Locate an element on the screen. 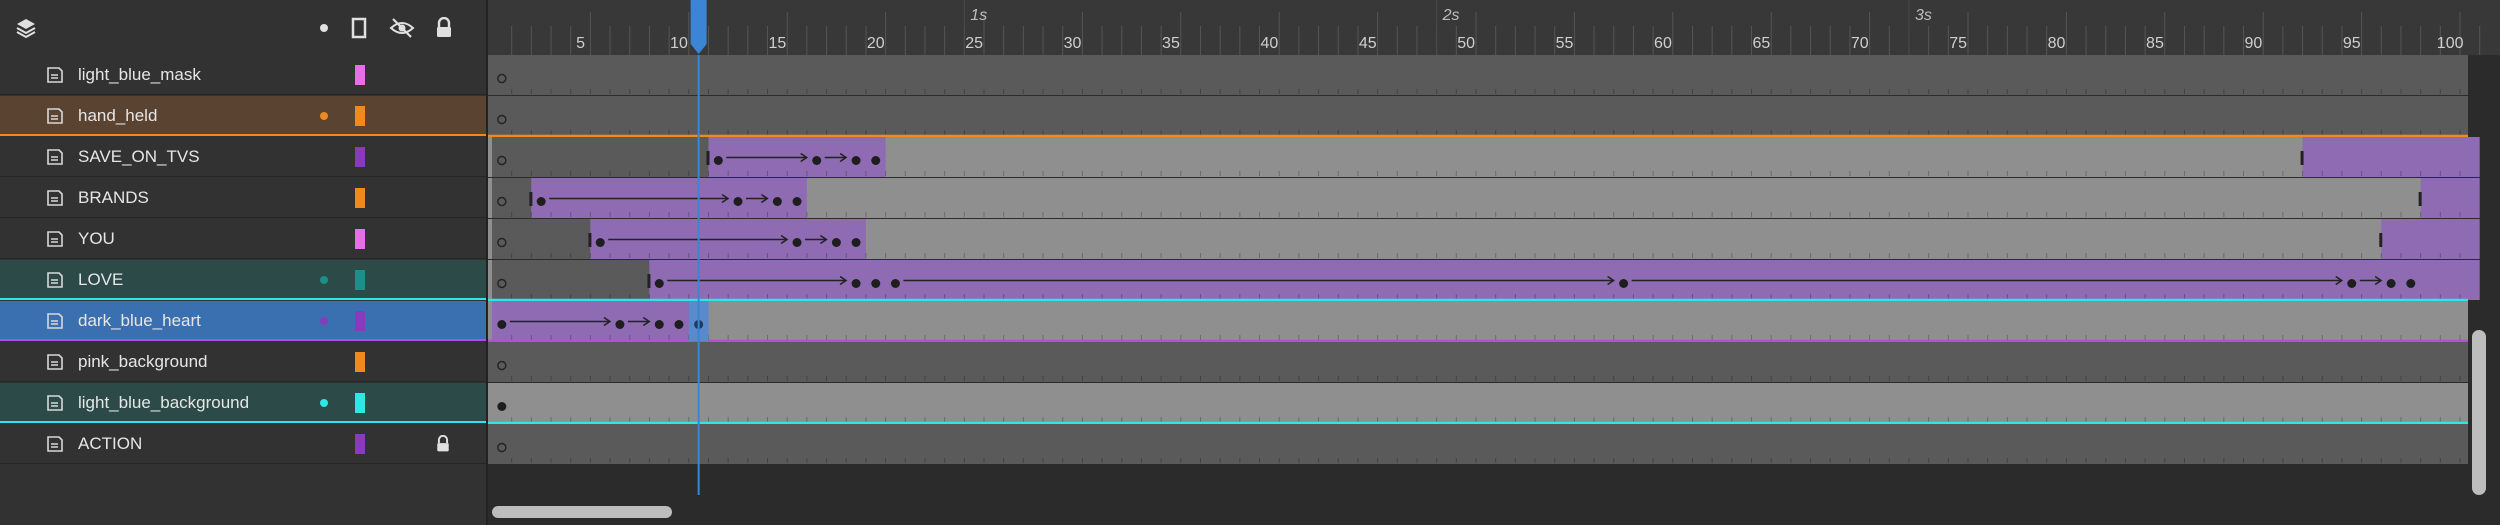 Image resolution: width=2500 pixels, height=525 pixels. layer-name: BRANDS is located at coordinates (113, 198).